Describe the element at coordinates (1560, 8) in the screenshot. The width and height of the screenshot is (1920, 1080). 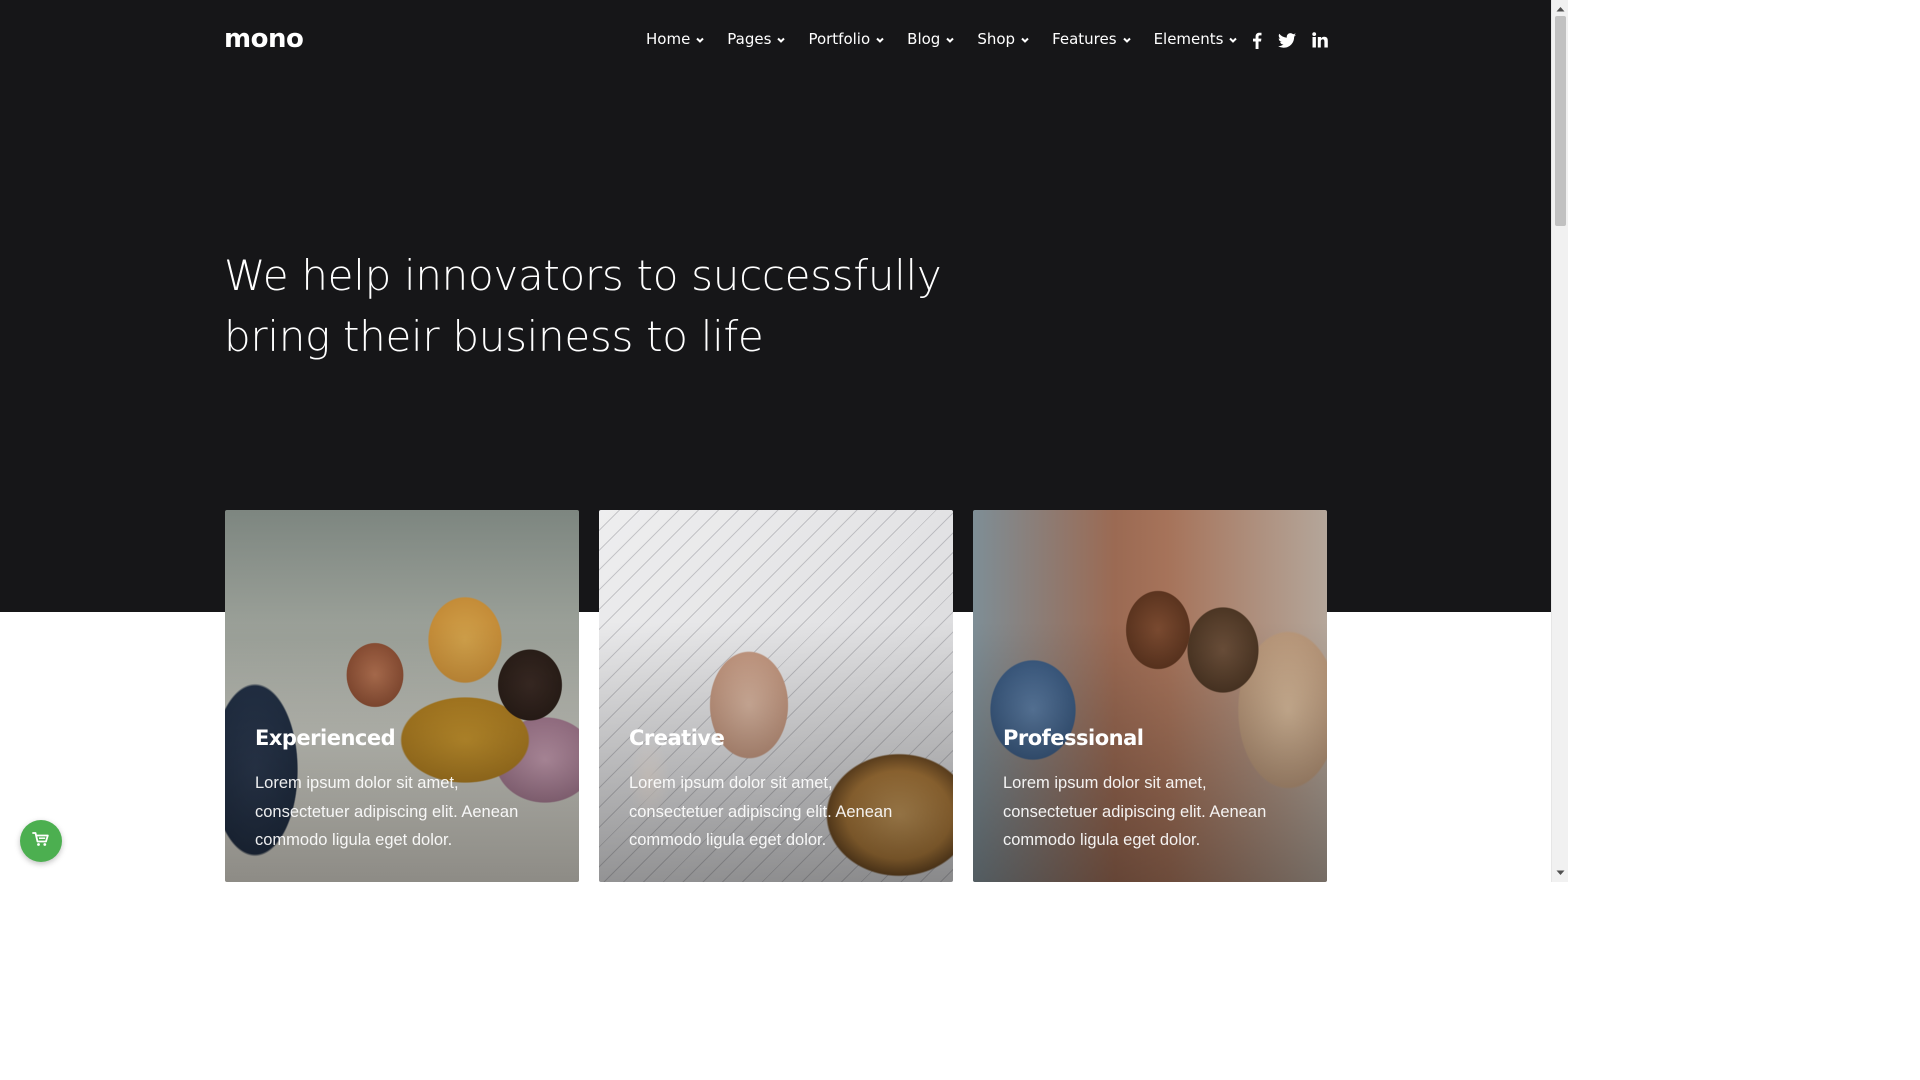
I see `scroll-up-icon` at that location.